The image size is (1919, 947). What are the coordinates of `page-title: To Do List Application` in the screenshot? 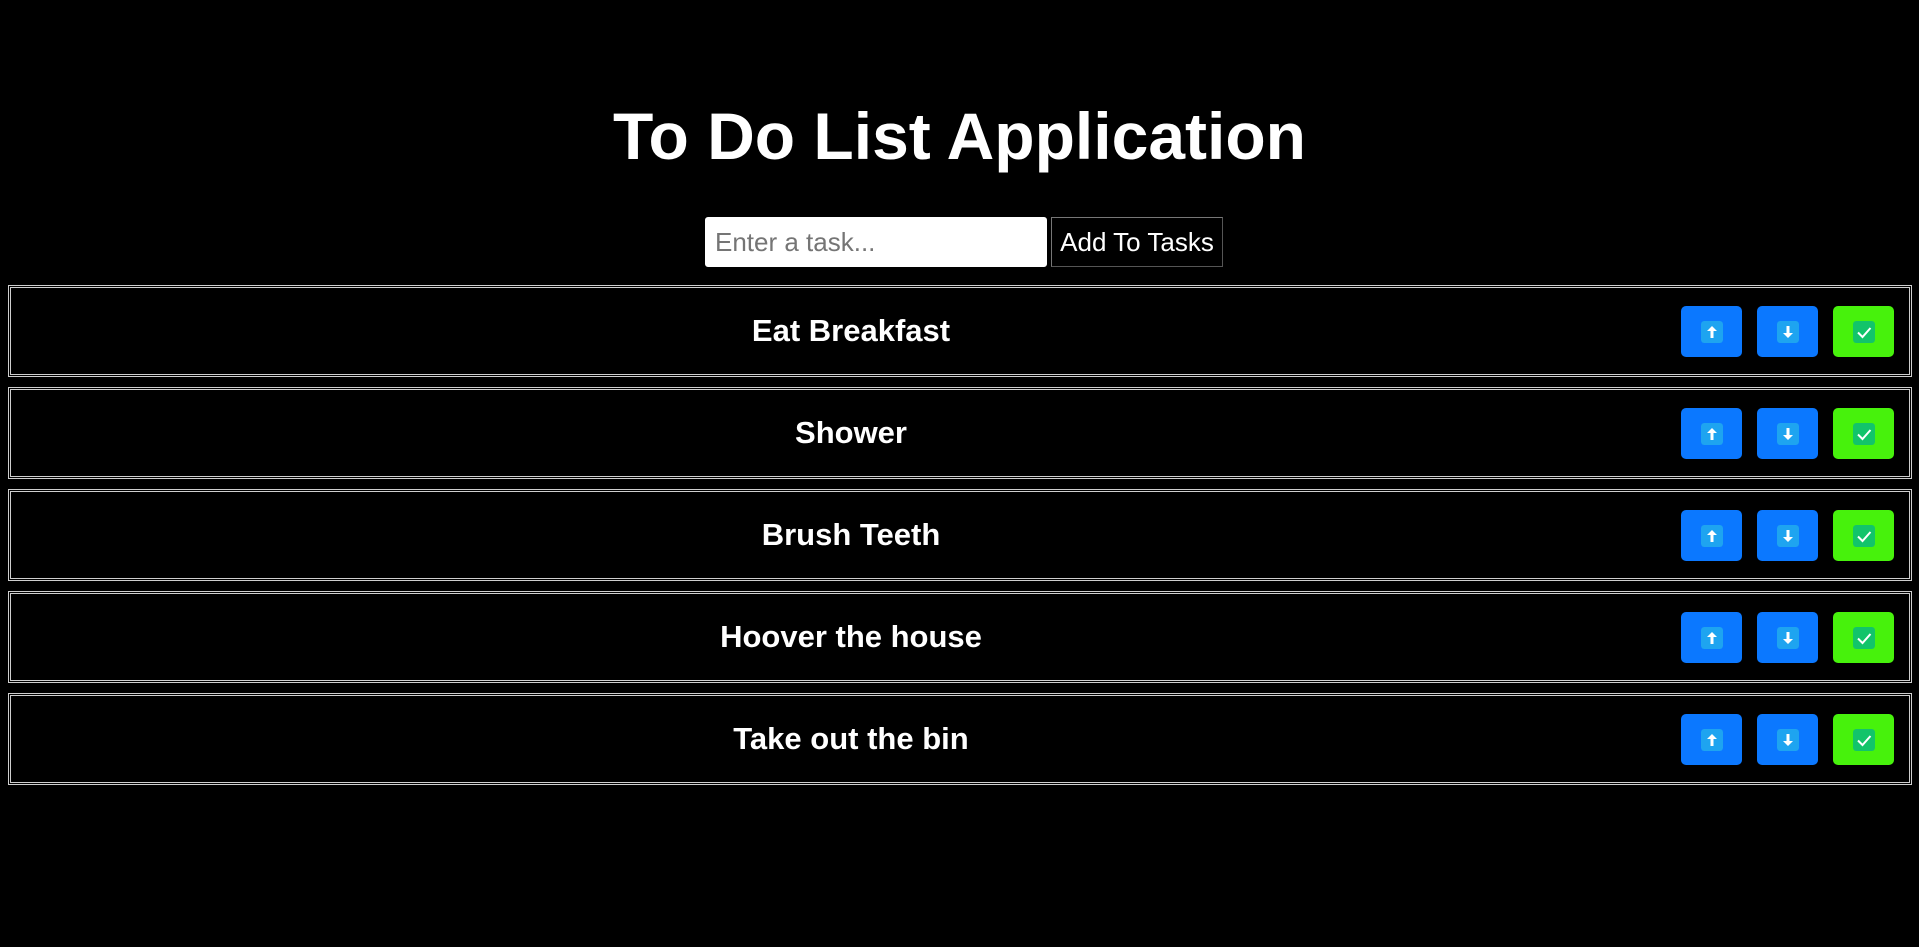 It's located at (959, 136).